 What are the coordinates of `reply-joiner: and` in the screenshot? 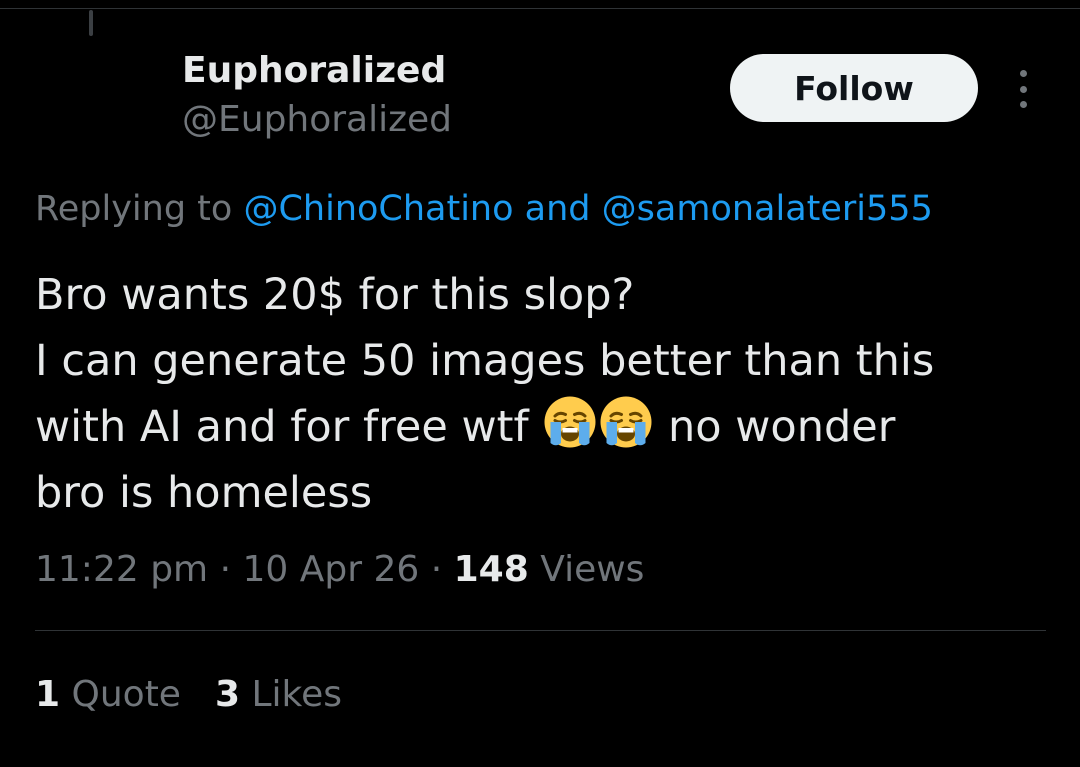 It's located at (558, 209).